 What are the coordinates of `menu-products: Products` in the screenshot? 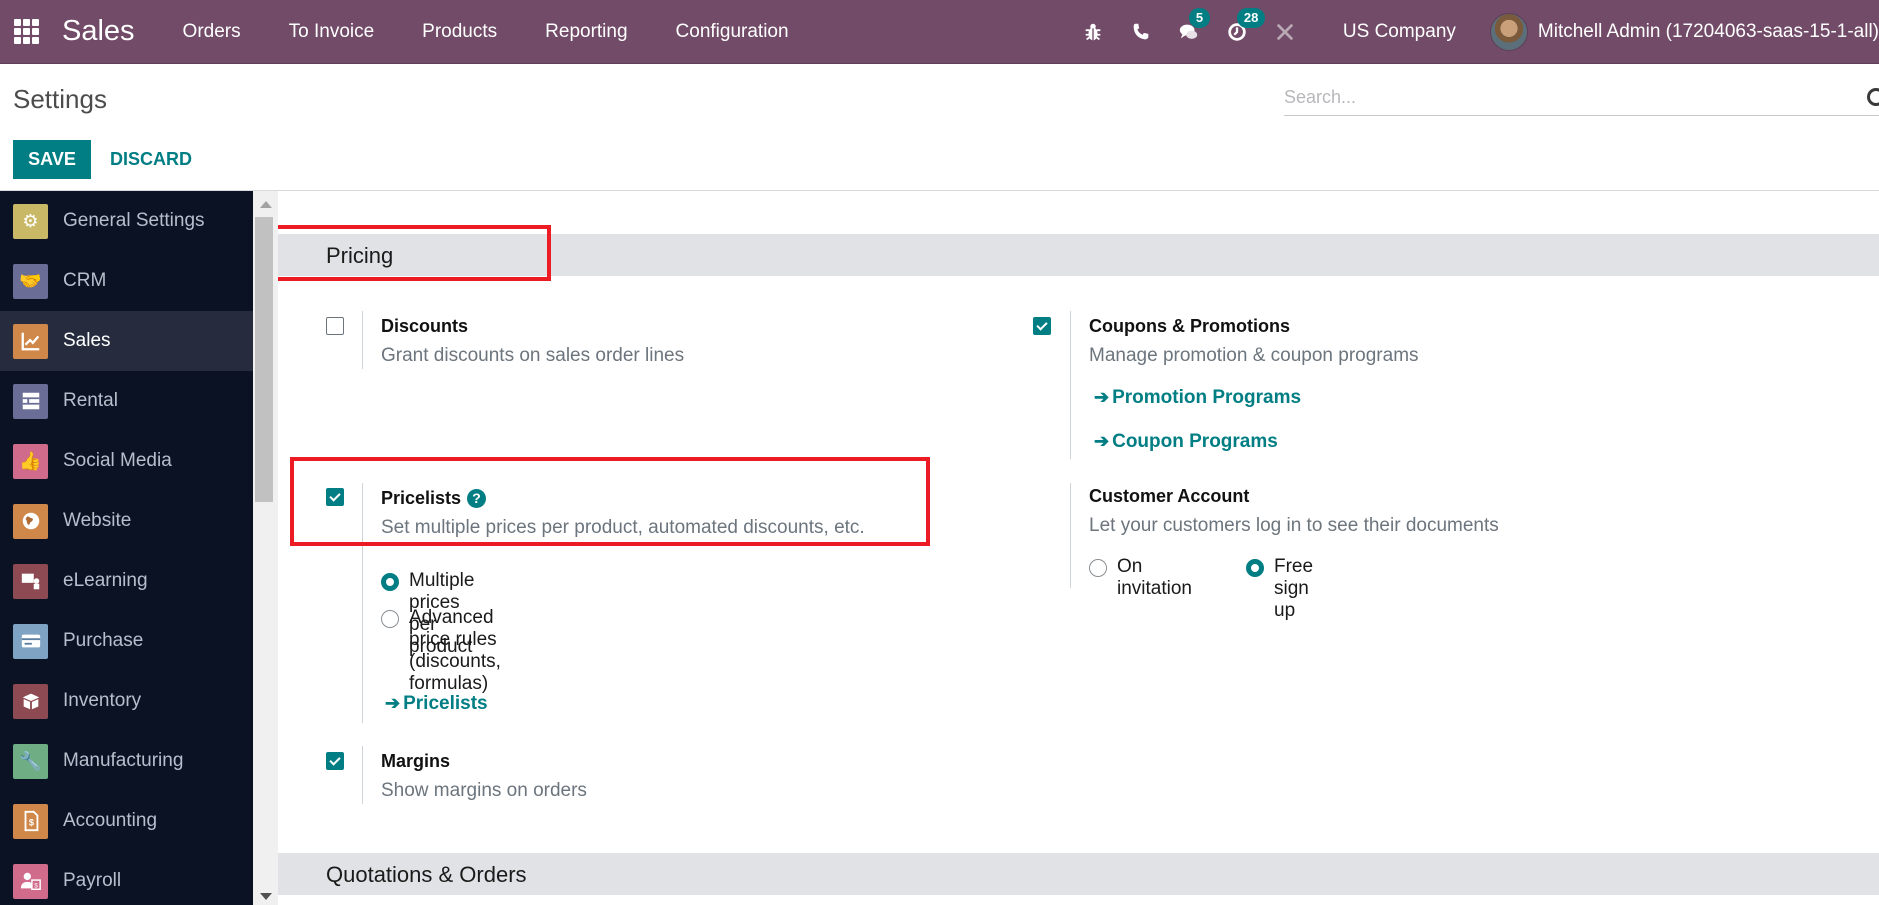 It's located at (459, 32).